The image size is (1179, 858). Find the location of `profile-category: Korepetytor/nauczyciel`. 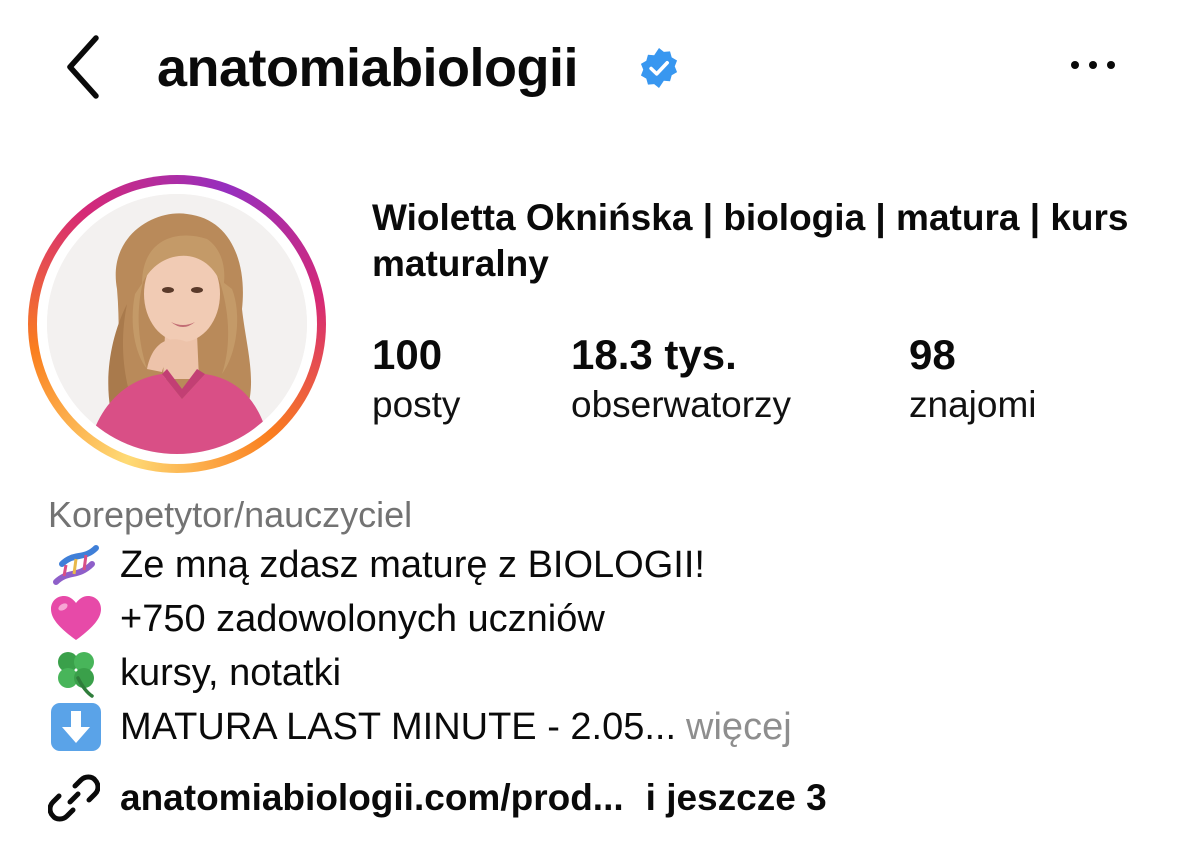

profile-category: Korepetytor/nauczyciel is located at coordinates (230, 514).